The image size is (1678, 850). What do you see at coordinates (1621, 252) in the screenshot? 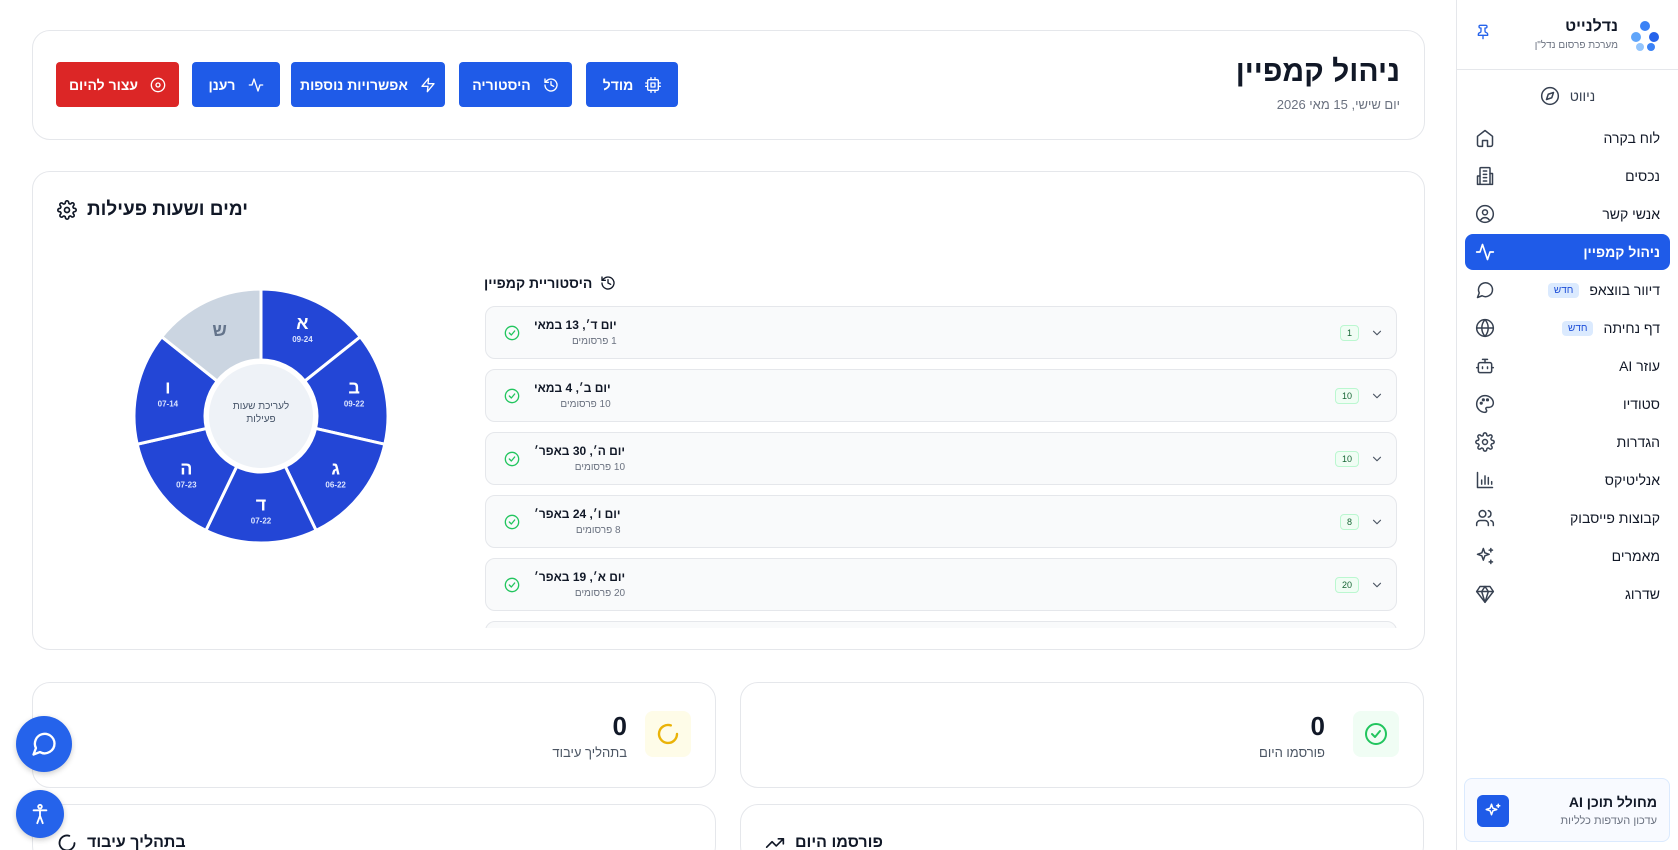
I see `sidebar-item-label: ניהול קמפיין` at bounding box center [1621, 252].